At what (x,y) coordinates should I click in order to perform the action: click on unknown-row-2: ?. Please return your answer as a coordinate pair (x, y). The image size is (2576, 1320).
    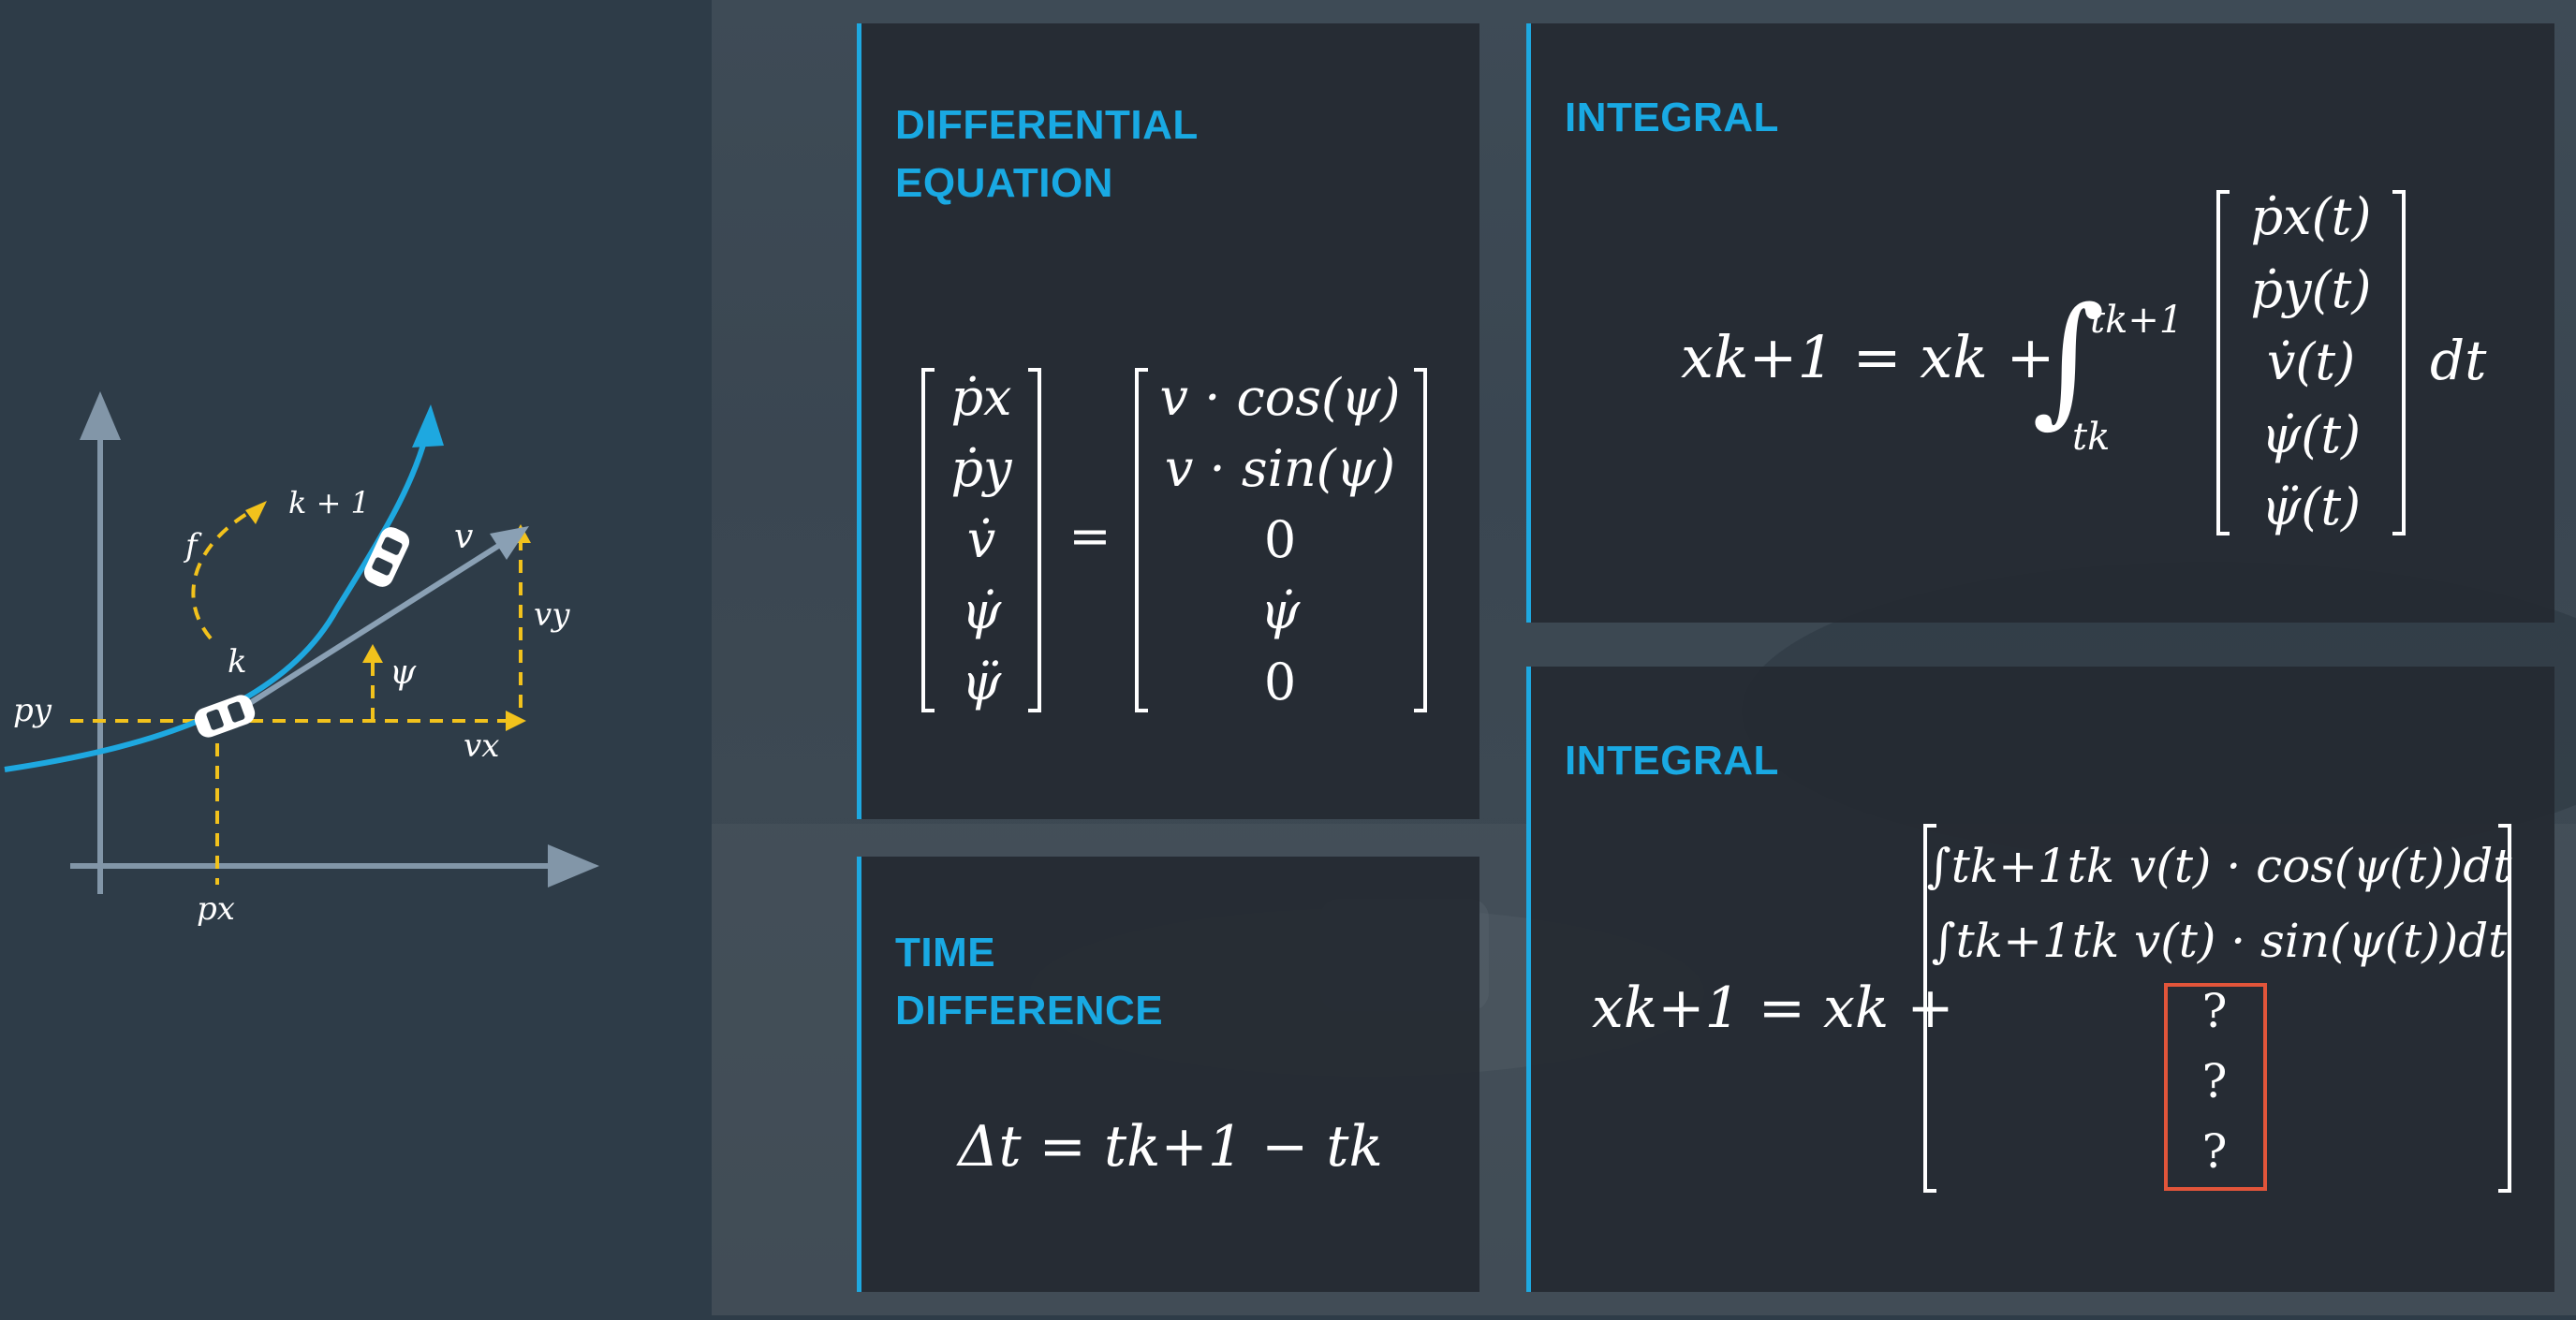
    Looking at the image, I should click on (2215, 1081).